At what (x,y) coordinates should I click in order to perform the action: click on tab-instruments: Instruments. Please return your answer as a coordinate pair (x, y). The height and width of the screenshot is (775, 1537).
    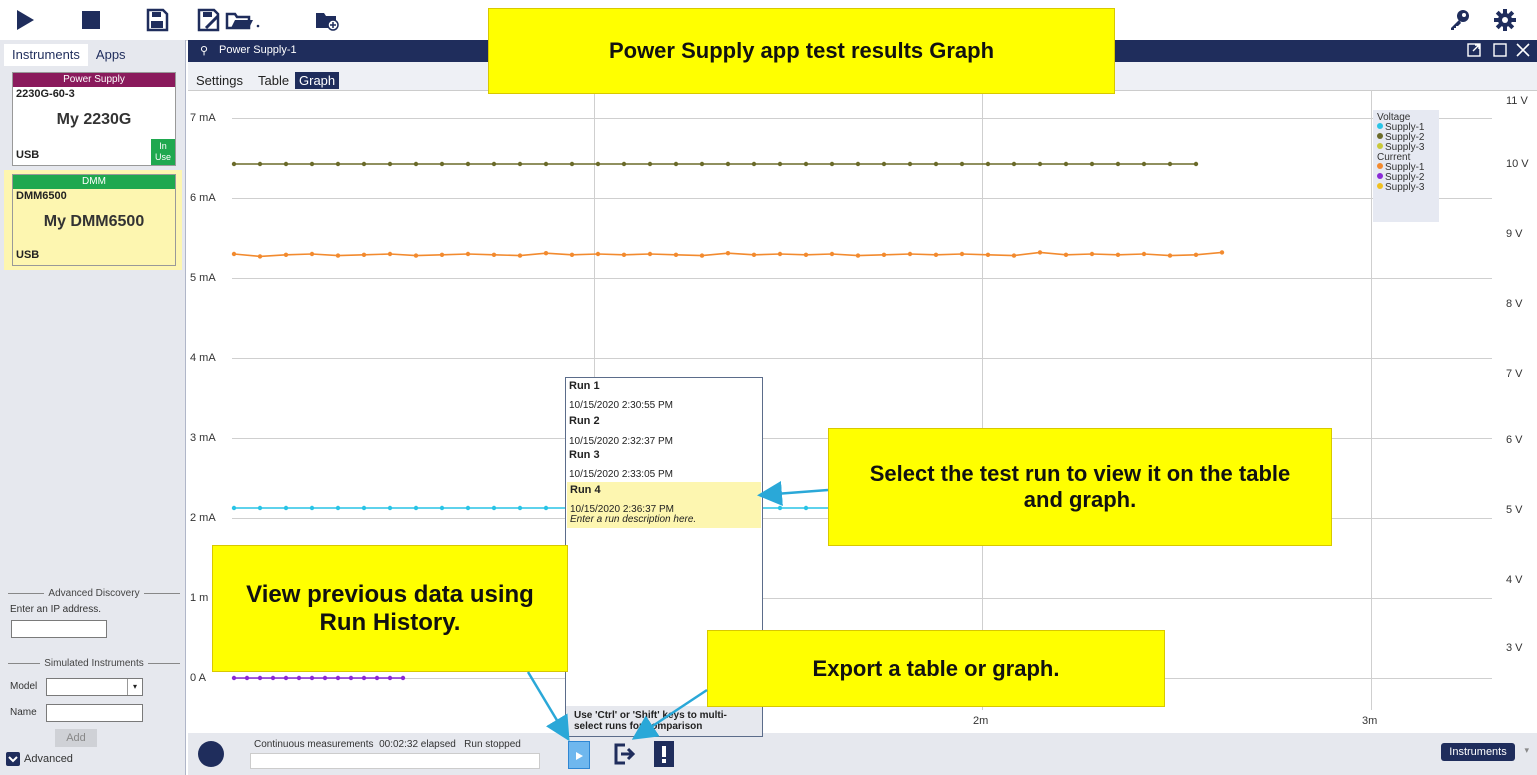
    Looking at the image, I should click on (46, 55).